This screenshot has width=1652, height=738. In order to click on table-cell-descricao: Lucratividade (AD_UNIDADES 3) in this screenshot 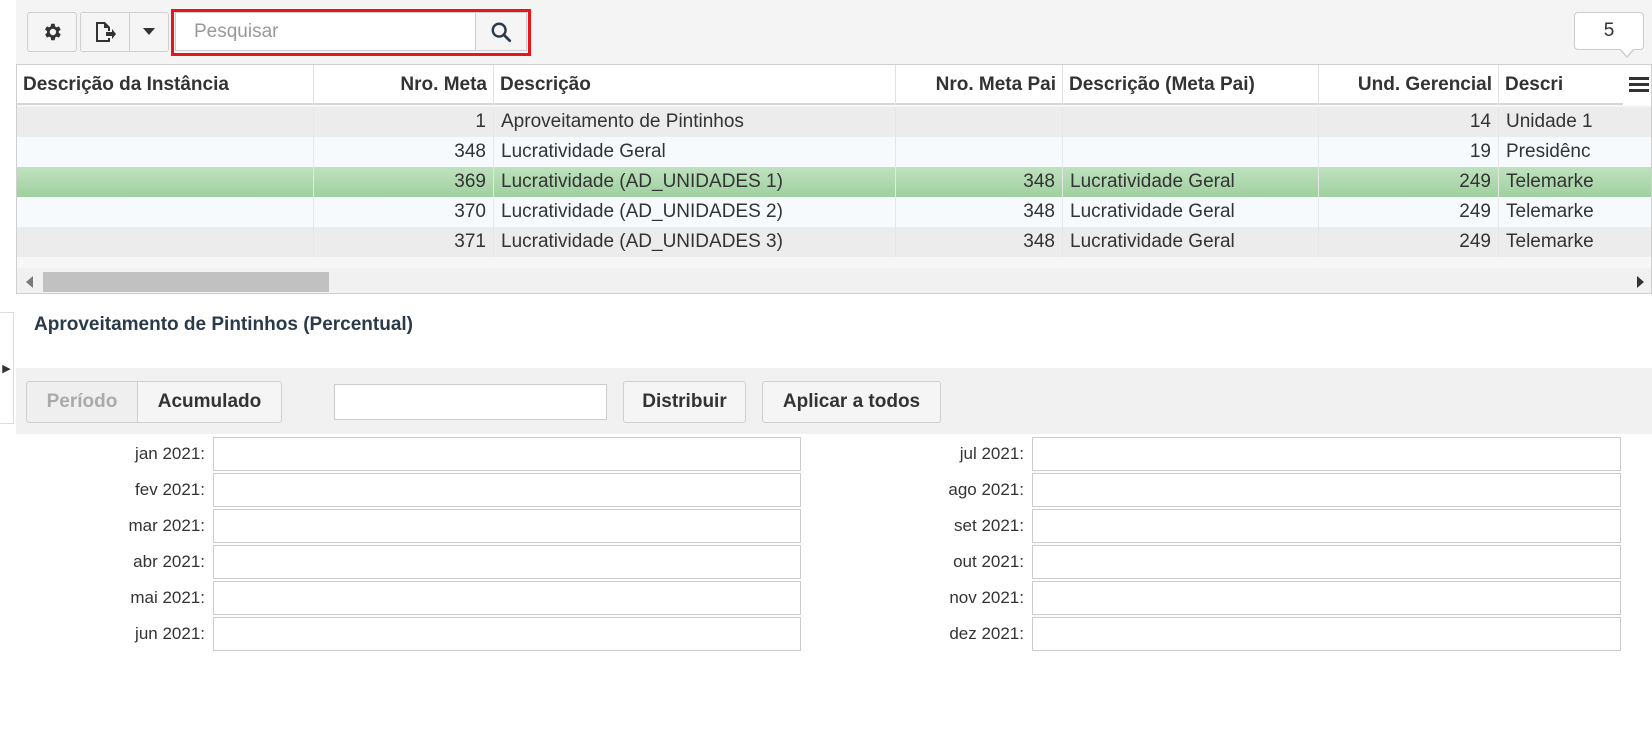, I will do `click(695, 242)`.